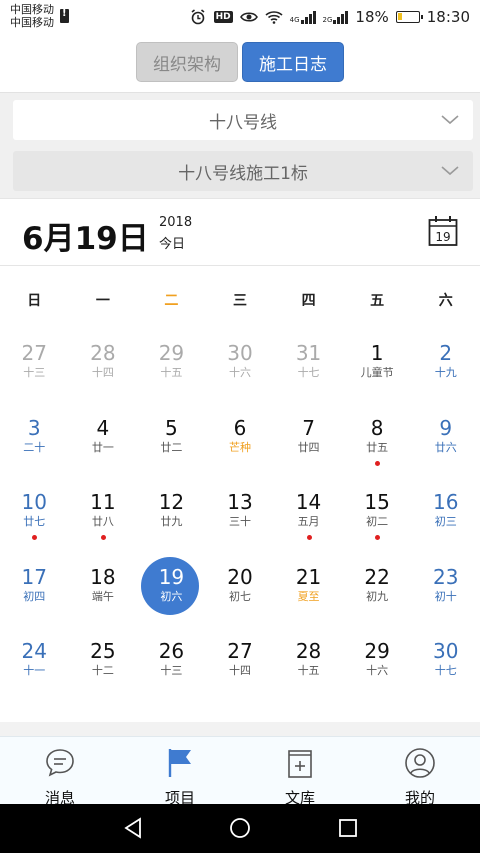  What do you see at coordinates (309, 587) in the screenshot?
I see `calendar-day: 21 夏至` at bounding box center [309, 587].